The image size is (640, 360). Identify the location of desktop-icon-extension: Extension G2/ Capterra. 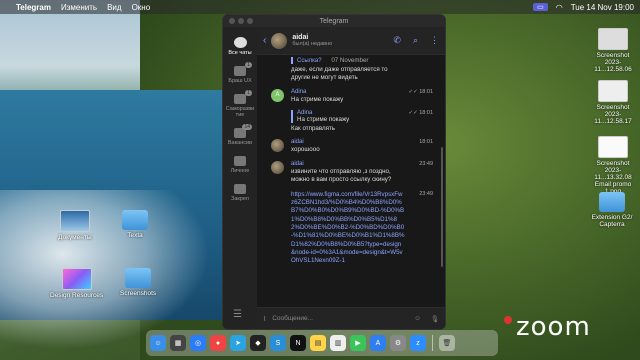
(612, 210).